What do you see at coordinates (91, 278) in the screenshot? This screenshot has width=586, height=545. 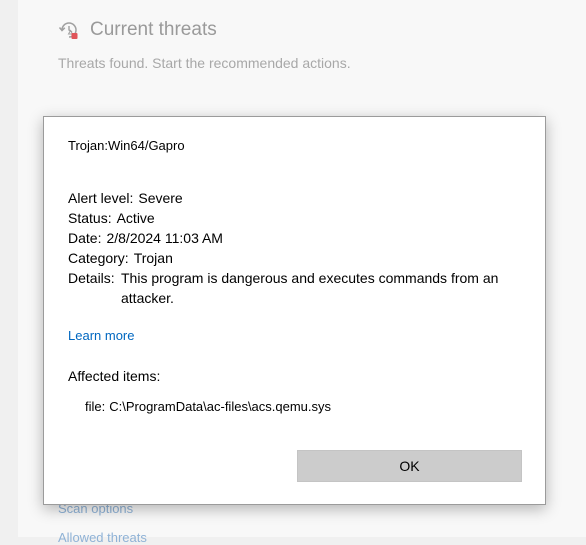 I see `details-label: Details:` at bounding box center [91, 278].